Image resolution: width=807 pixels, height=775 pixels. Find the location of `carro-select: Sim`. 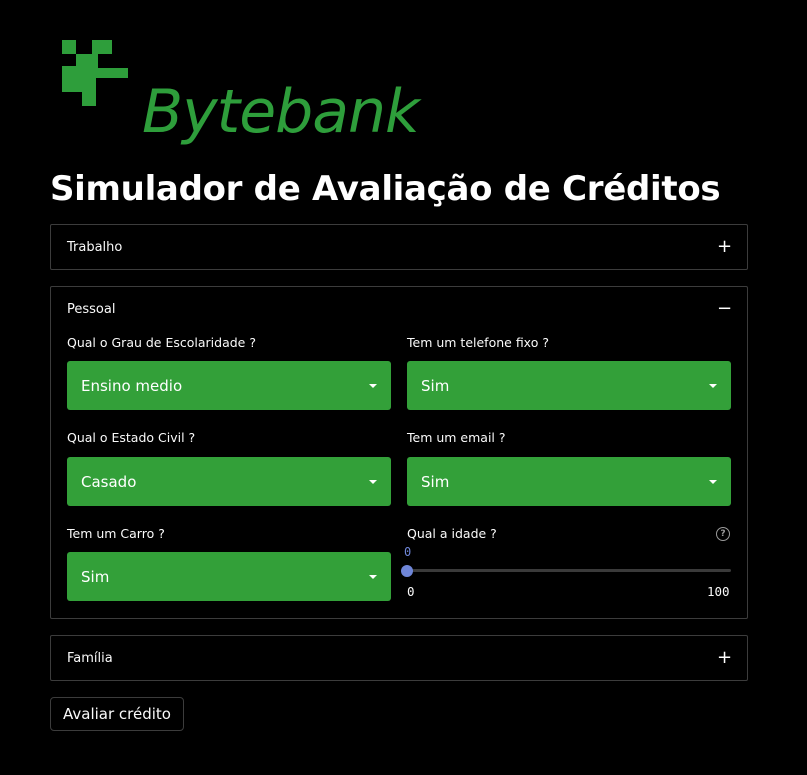

carro-select: Sim is located at coordinates (229, 576).